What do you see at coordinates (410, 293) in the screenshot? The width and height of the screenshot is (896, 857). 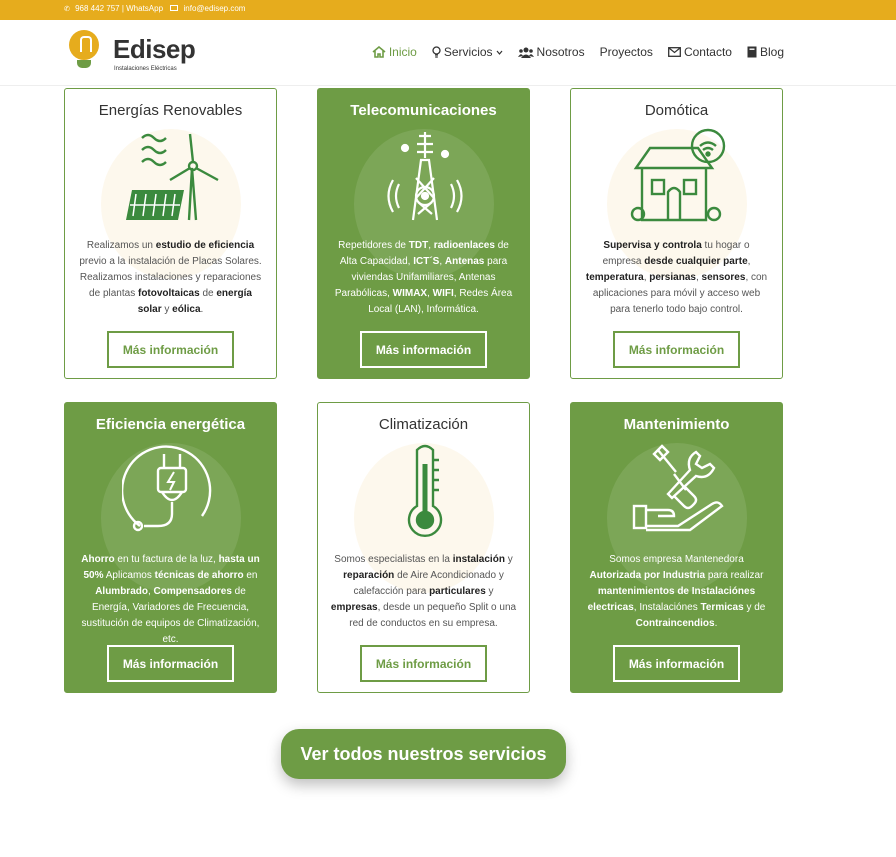 I see `highlight-text: WIMAX` at bounding box center [410, 293].